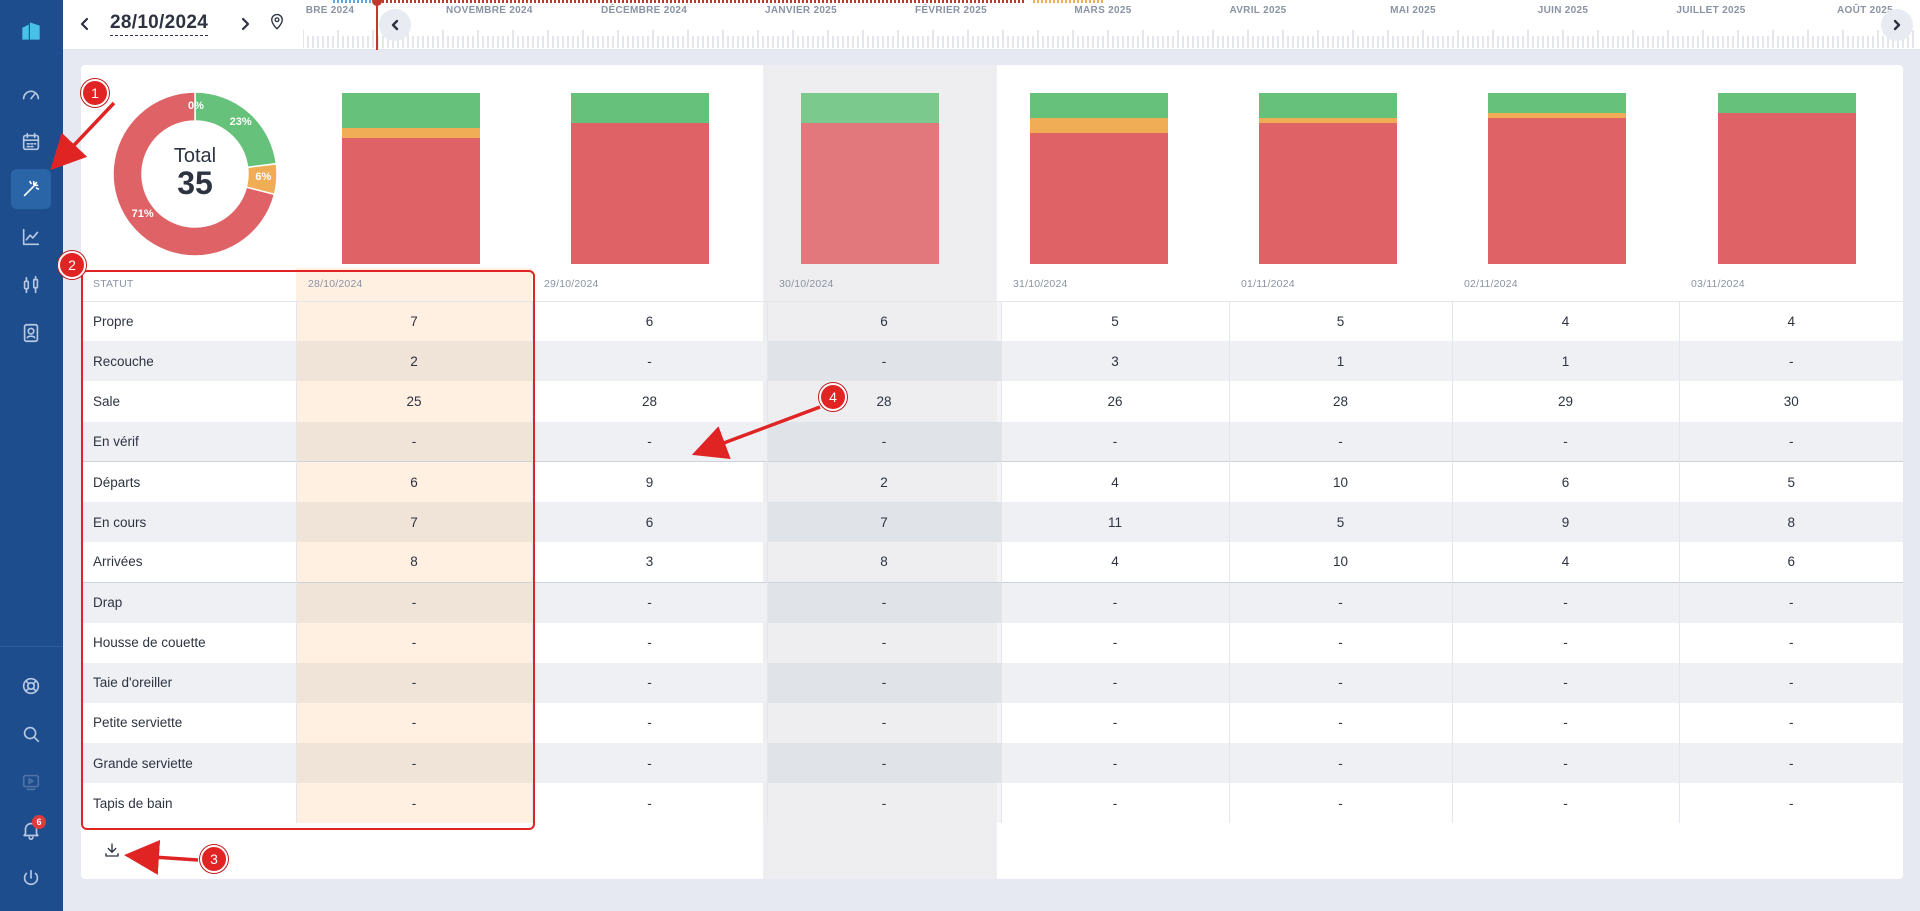 This screenshot has height=911, width=1920. I want to click on magic-wand-icon, so click(31, 189).